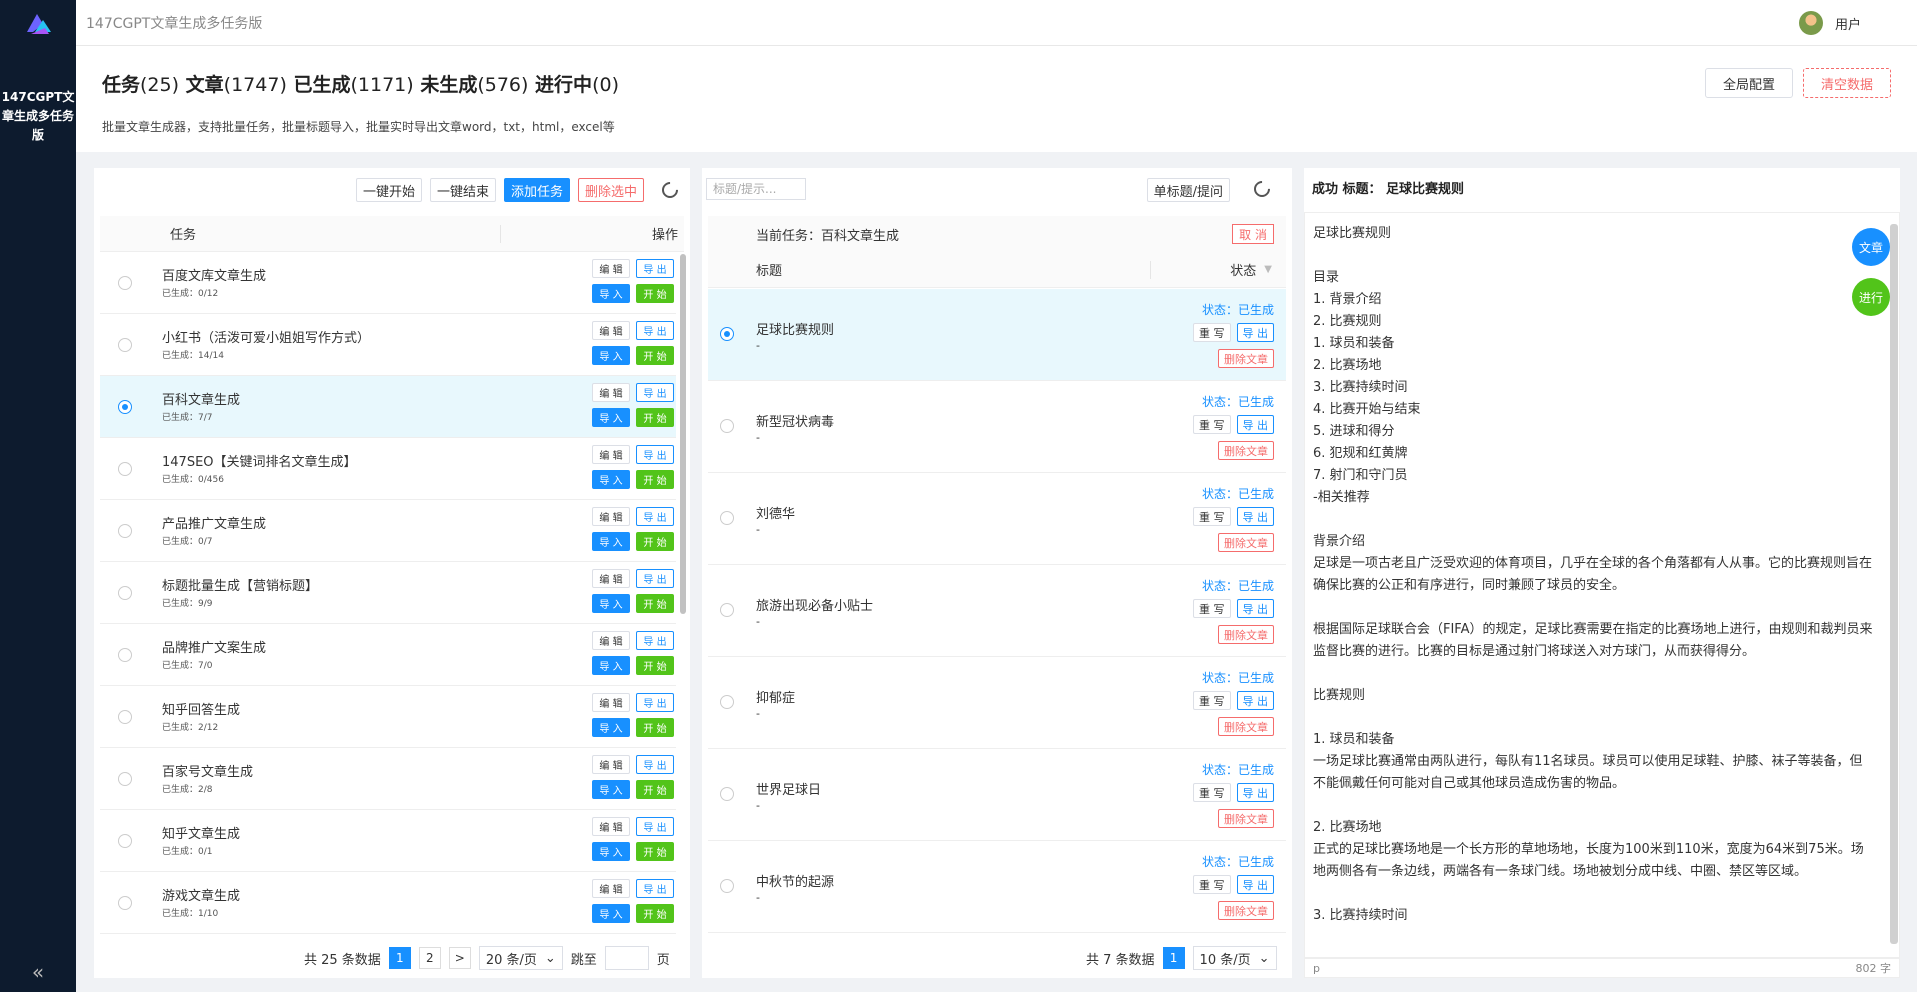 This screenshot has width=1917, height=992. I want to click on task-row: 小红书（活泼可爱小姐姐写作方式） 已生成：14/14 编 辑导 出导 入开 始, so click(388, 345).